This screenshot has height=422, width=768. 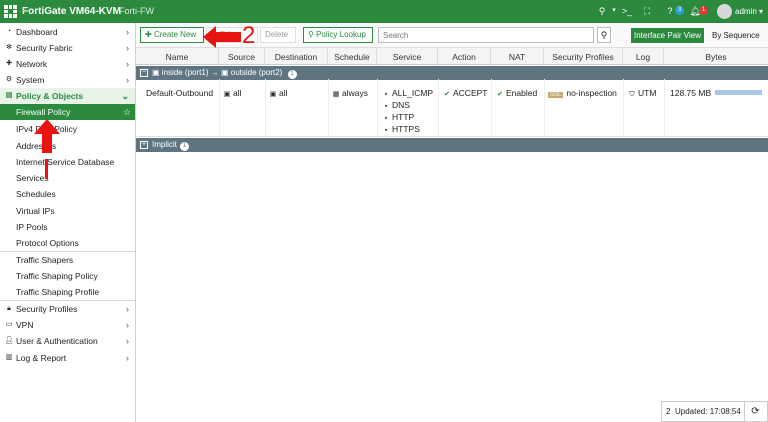 What do you see at coordinates (144, 73) in the screenshot?
I see `collapse-icon: −` at bounding box center [144, 73].